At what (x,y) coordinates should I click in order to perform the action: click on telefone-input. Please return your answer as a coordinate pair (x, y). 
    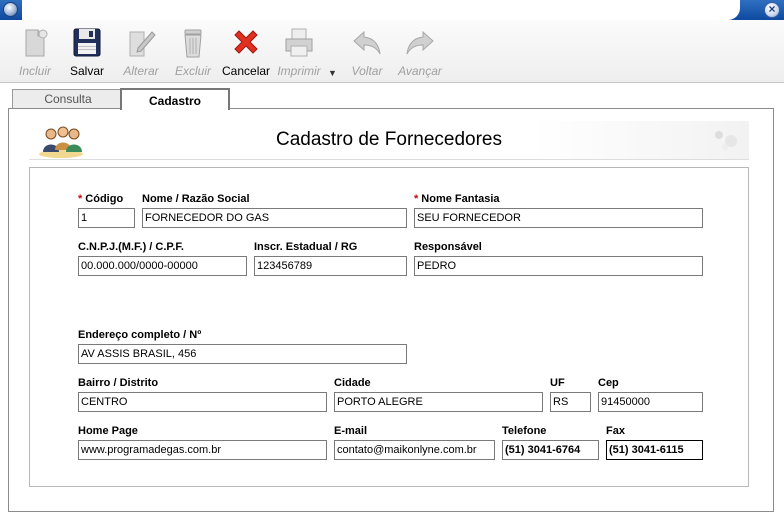
    Looking at the image, I should click on (550, 450).